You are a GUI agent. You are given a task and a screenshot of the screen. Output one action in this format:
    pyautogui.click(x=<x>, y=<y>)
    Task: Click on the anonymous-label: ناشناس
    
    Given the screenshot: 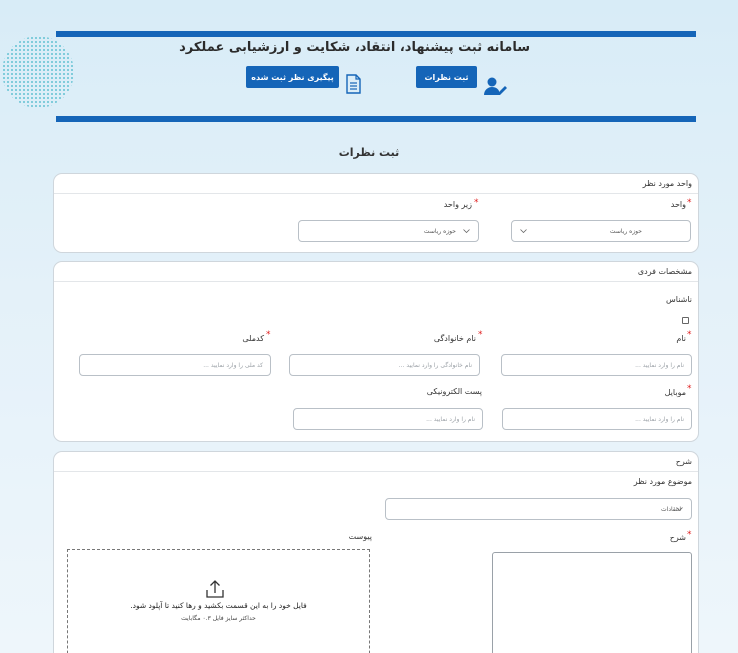 What is the action you would take?
    pyautogui.click(x=679, y=299)
    